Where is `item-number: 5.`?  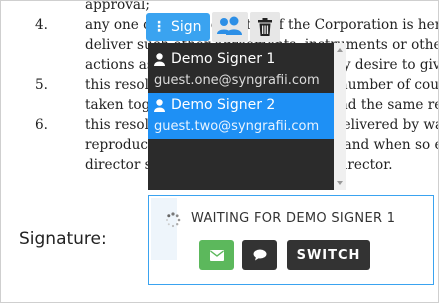
item-number: 5. is located at coordinates (41, 85).